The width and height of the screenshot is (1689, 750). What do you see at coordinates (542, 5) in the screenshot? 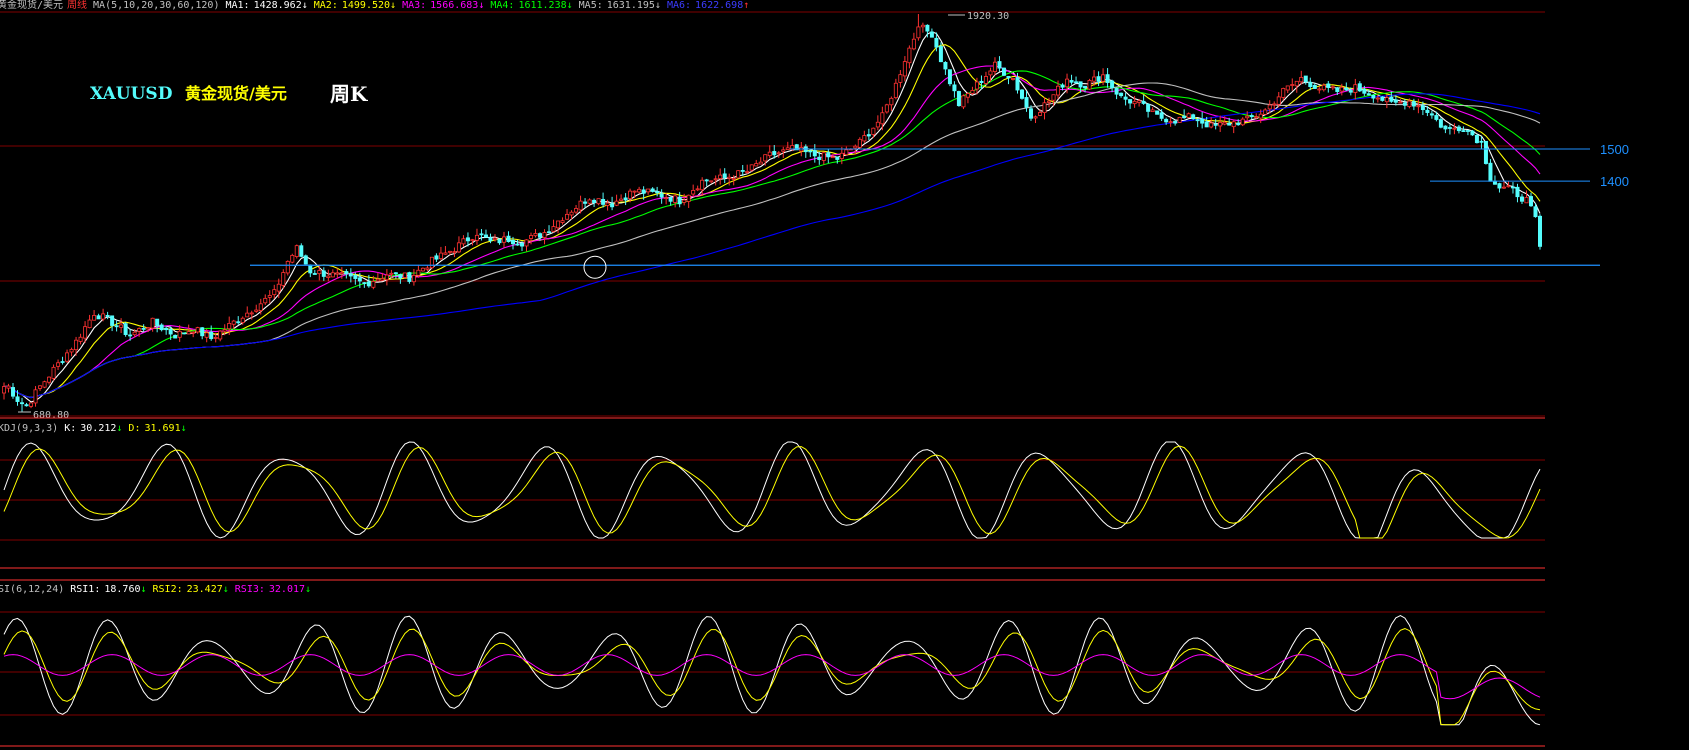
I see `ma4-value: 1611.238` at bounding box center [542, 5].